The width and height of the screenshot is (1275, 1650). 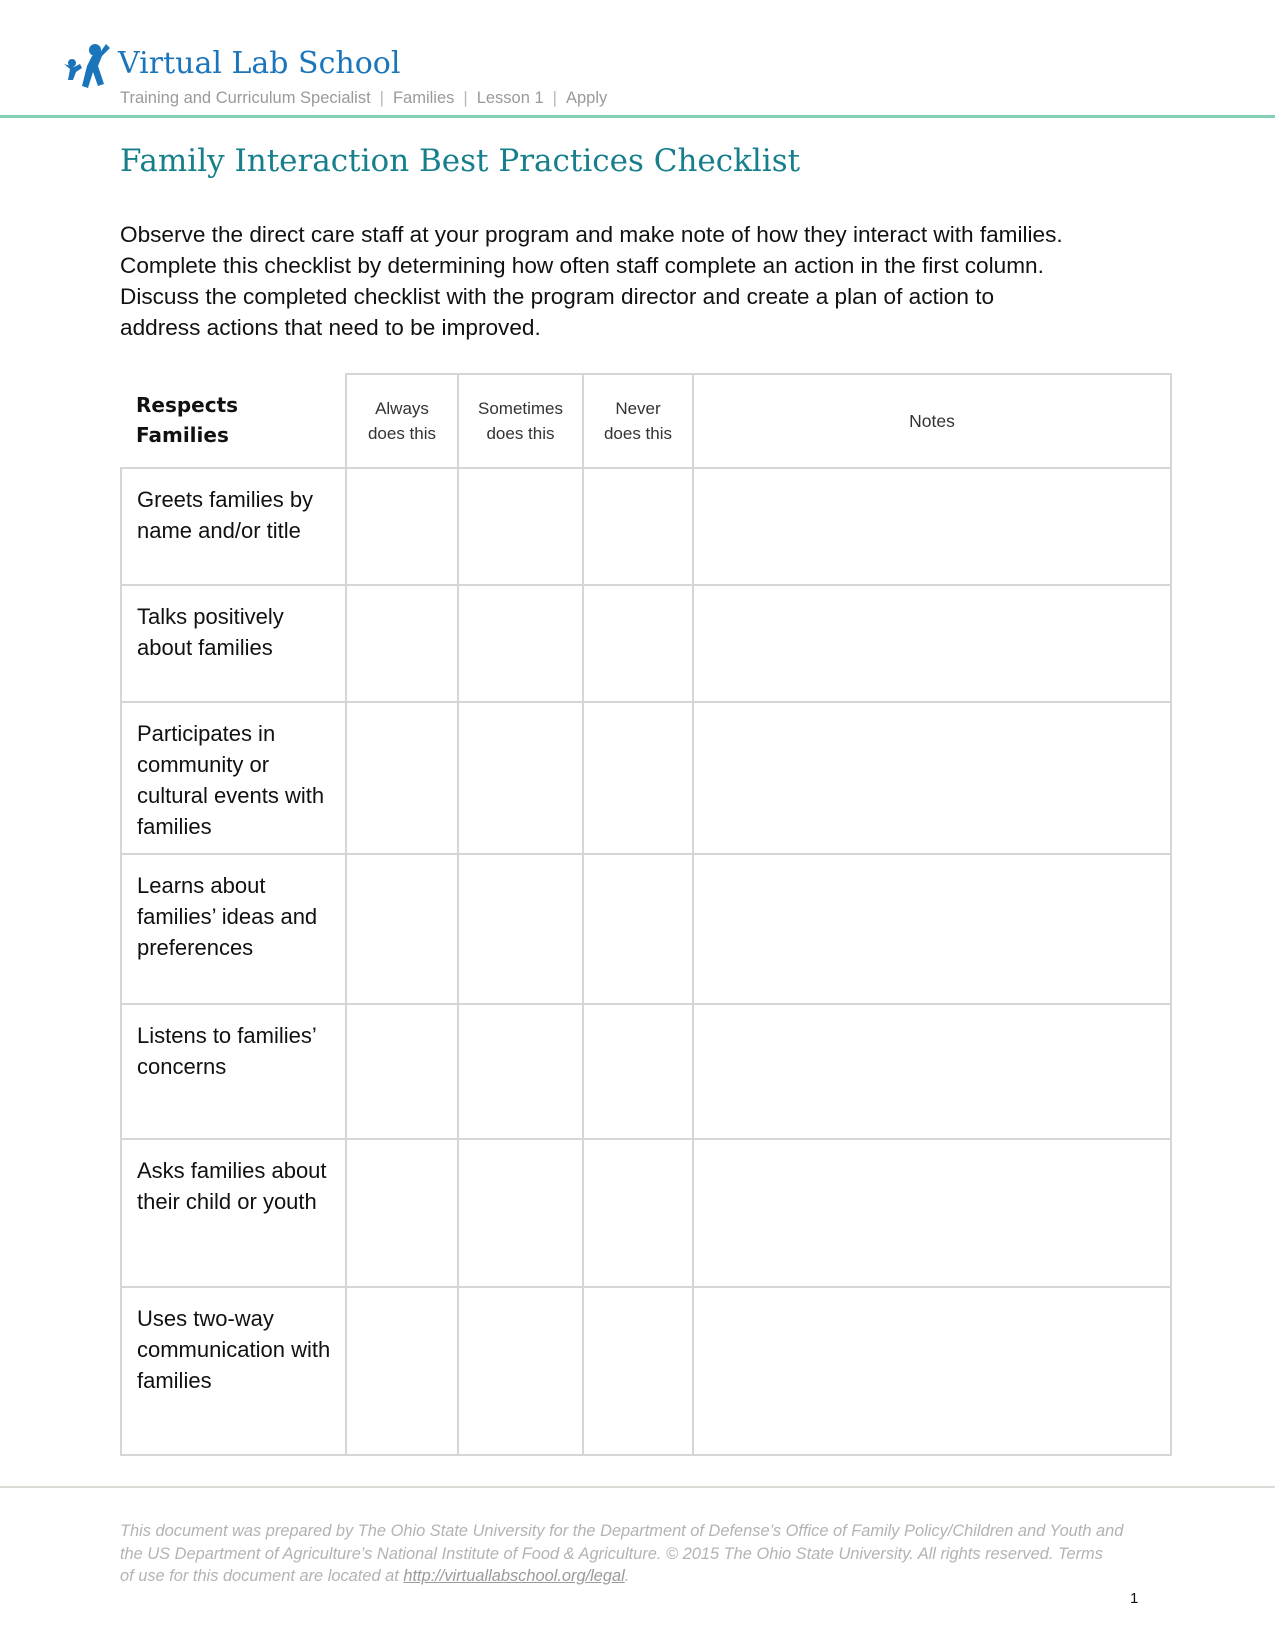 What do you see at coordinates (586, 98) in the screenshot?
I see `breadcrumb-item-section: Apply` at bounding box center [586, 98].